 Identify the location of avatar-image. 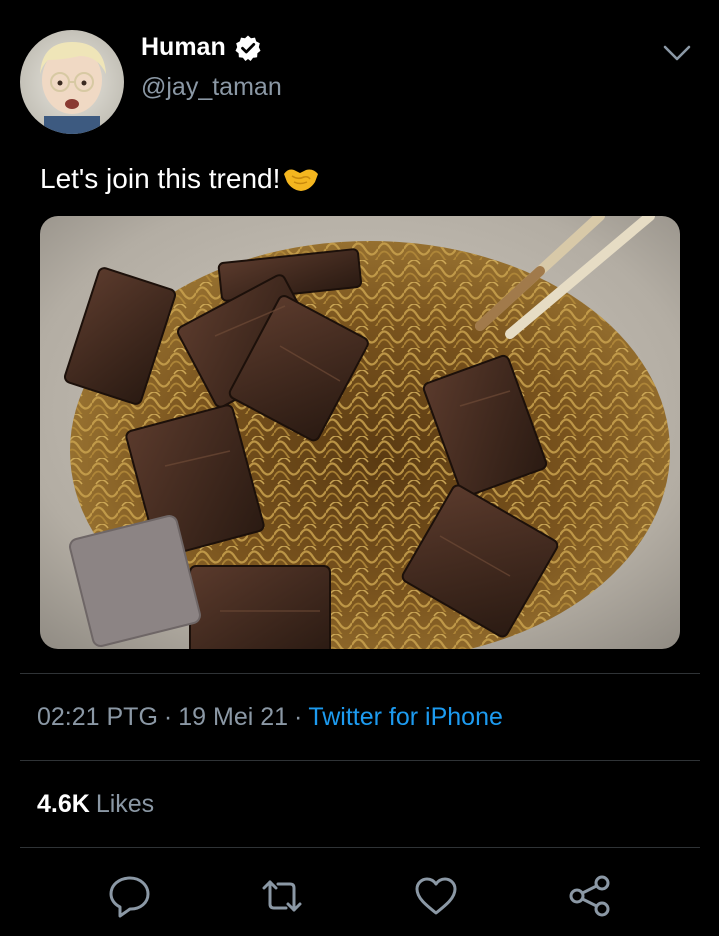
(72, 82).